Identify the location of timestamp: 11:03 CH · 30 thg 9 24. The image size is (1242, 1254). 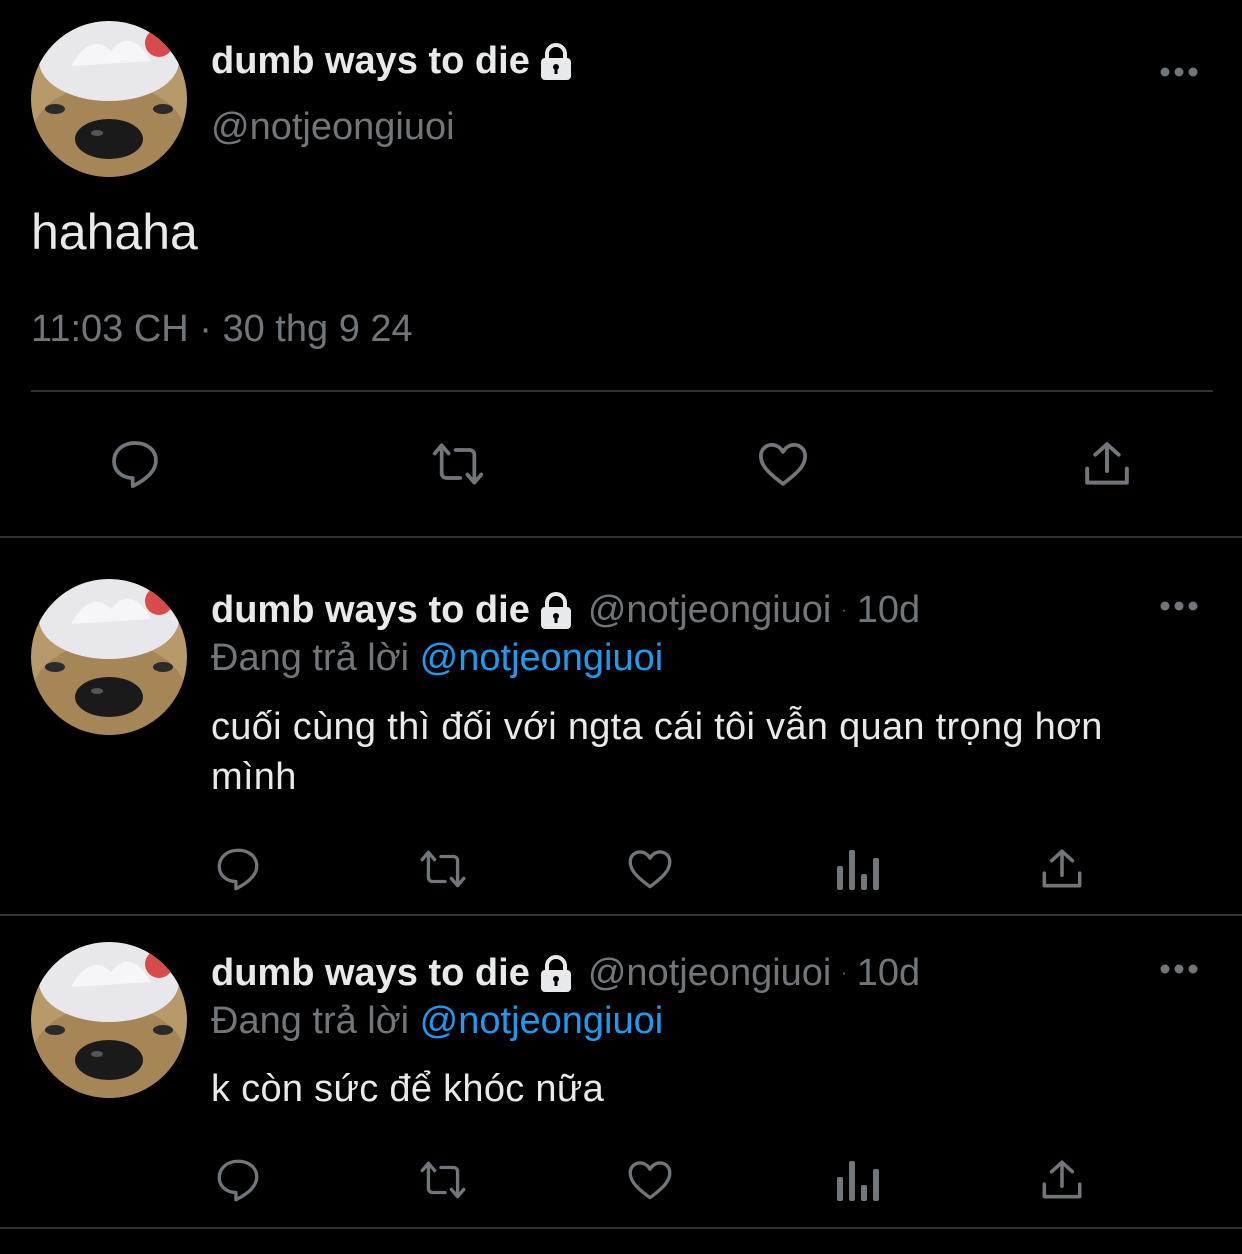
(222, 329).